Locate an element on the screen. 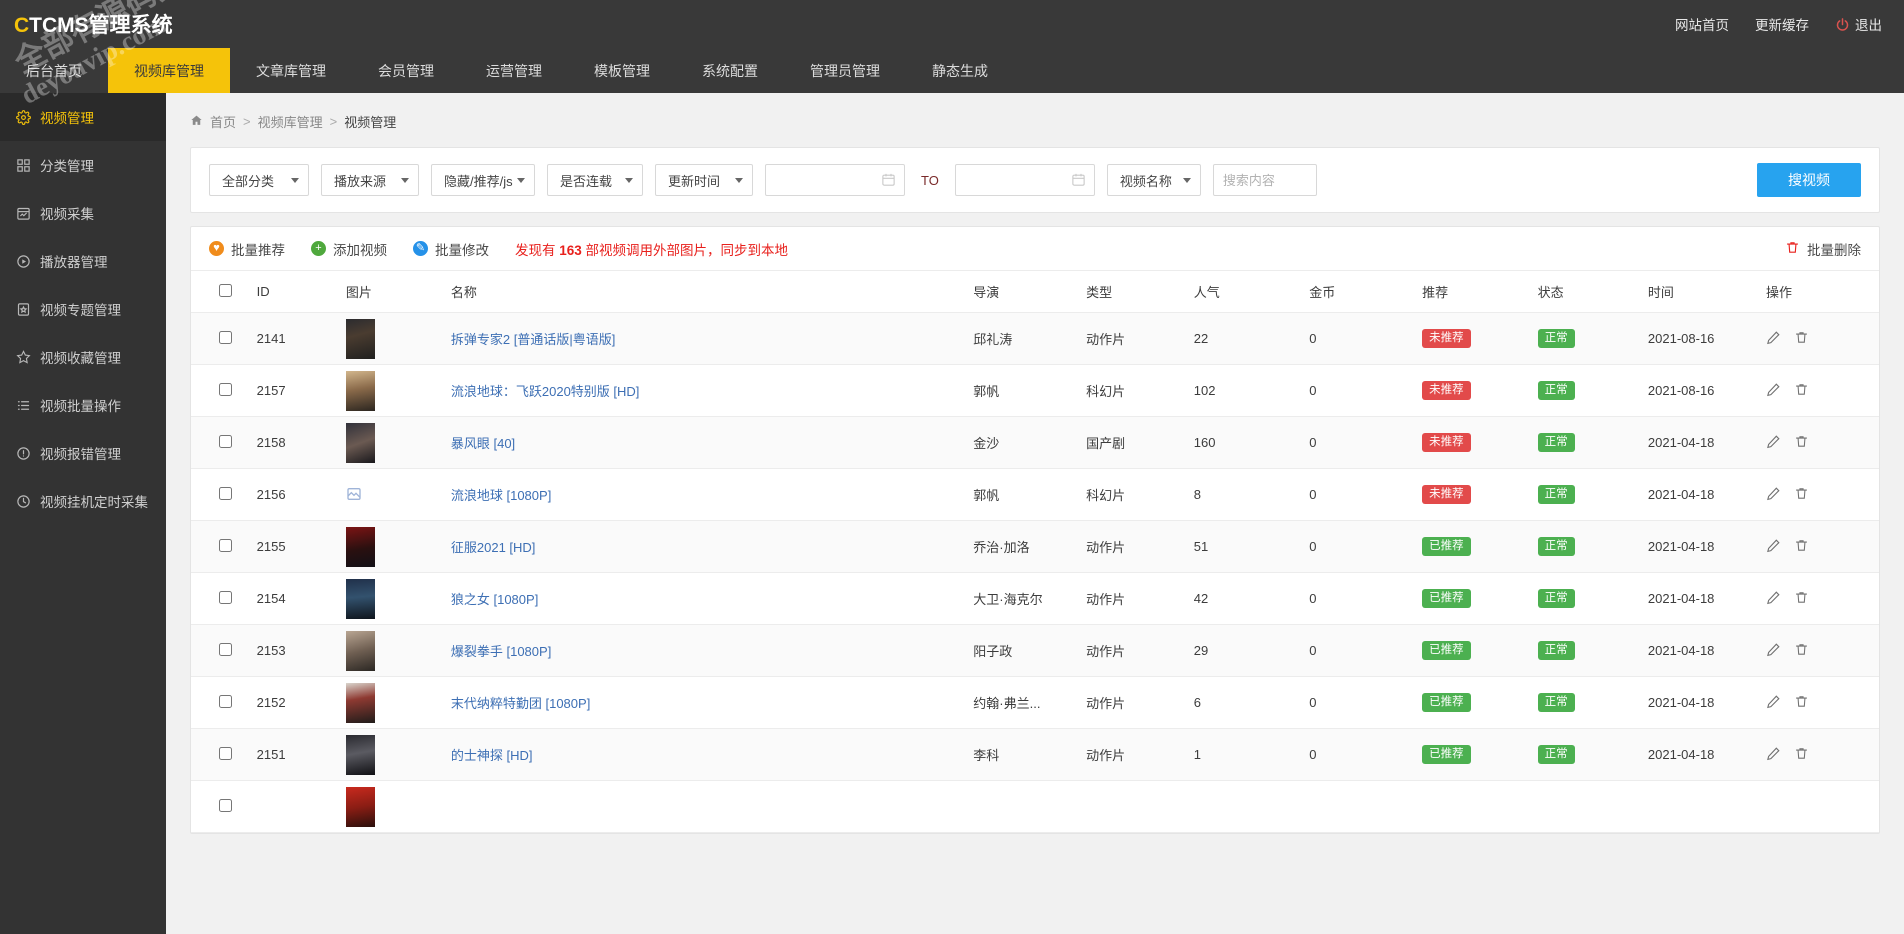 The image size is (1904, 934). batch-recommend-button: ♥ 批量推荐 is located at coordinates (247, 249).